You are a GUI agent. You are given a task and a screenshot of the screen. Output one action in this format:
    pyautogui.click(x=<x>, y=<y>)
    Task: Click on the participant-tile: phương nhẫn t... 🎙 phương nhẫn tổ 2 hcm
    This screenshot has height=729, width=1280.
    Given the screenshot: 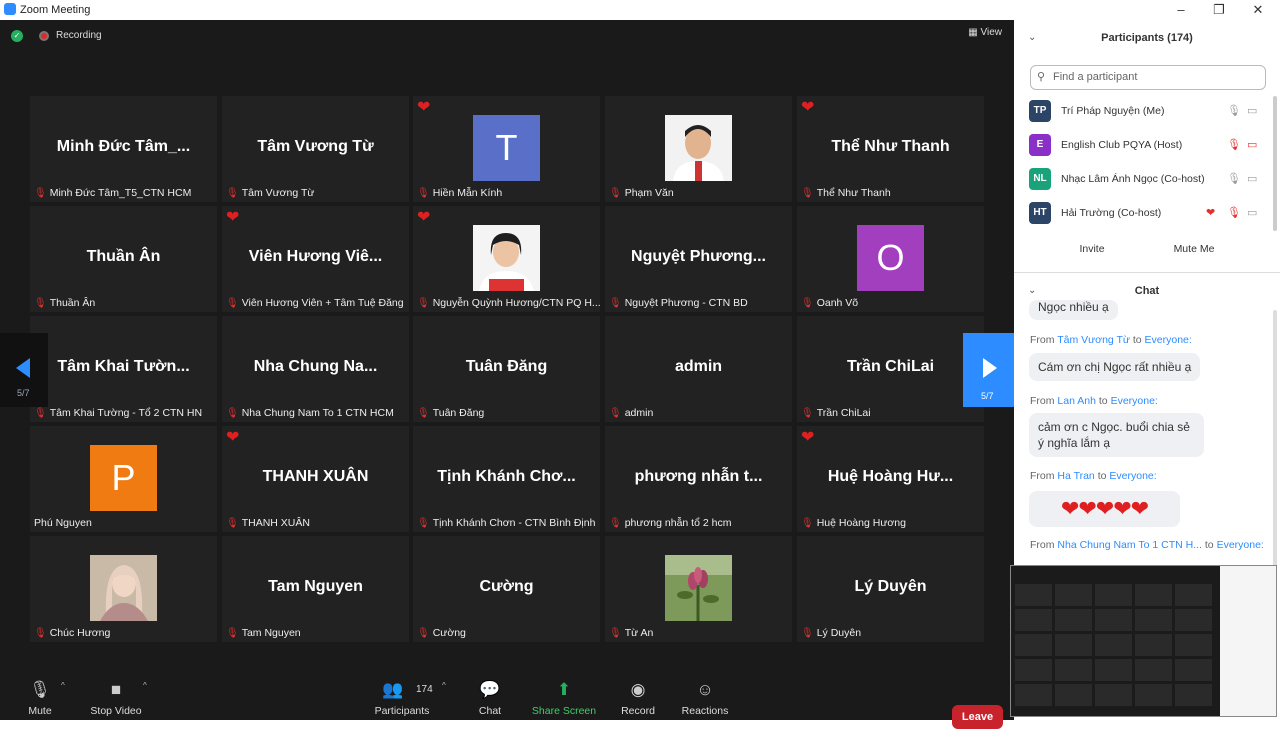 What is the action you would take?
    pyautogui.click(x=698, y=479)
    